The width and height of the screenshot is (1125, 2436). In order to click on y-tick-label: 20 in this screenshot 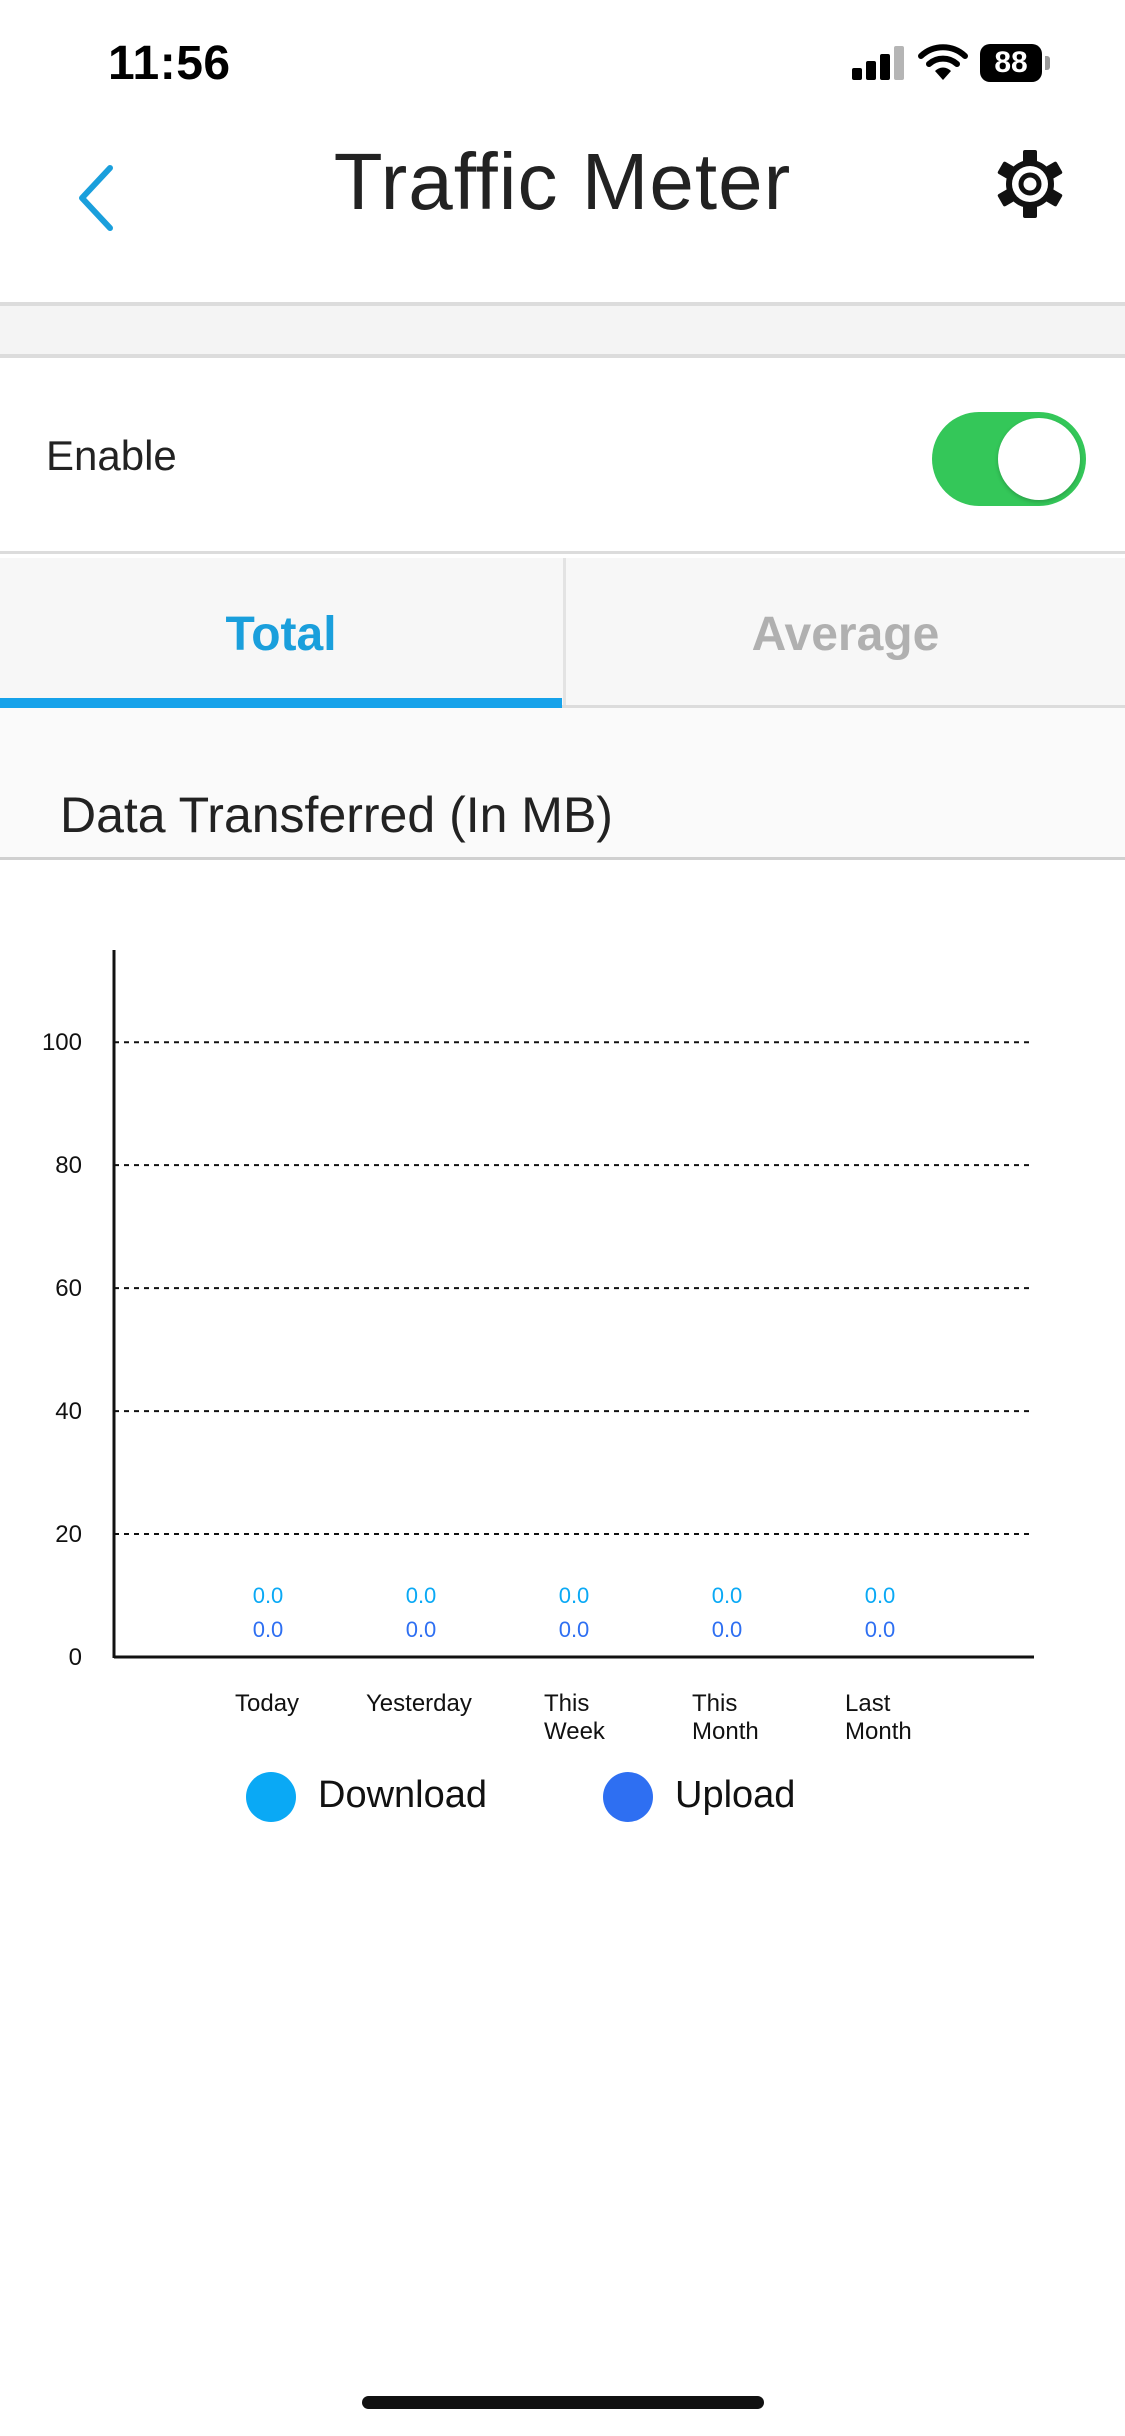, I will do `click(68, 1534)`.